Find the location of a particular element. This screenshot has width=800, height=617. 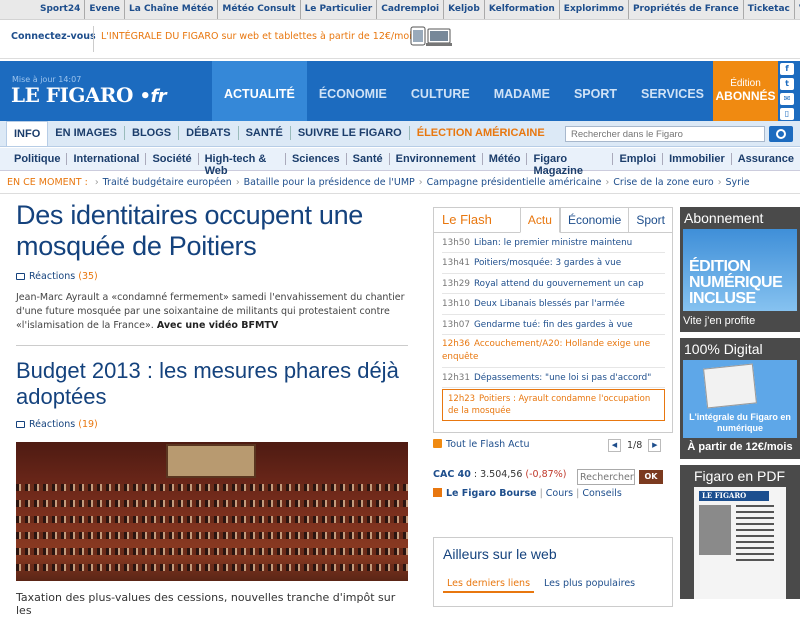

trending-item: Campagne présidentielle américaine is located at coordinates (514, 182).